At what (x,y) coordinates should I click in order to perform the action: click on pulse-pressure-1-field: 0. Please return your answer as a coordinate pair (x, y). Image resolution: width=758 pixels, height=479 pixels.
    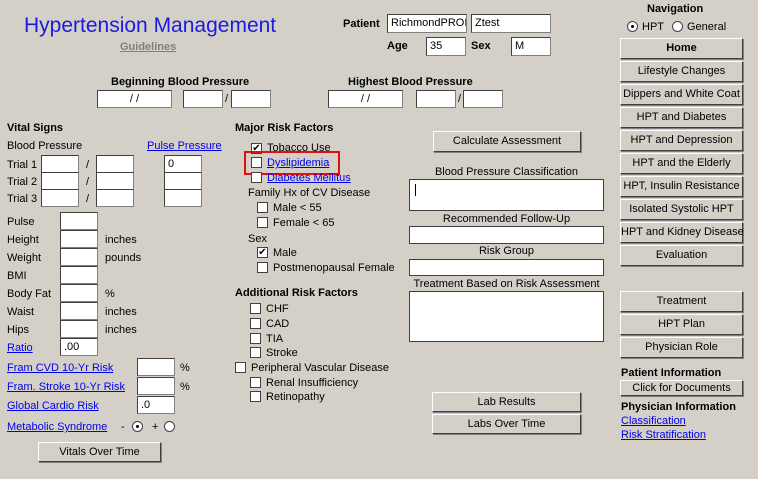
    Looking at the image, I should click on (183, 164).